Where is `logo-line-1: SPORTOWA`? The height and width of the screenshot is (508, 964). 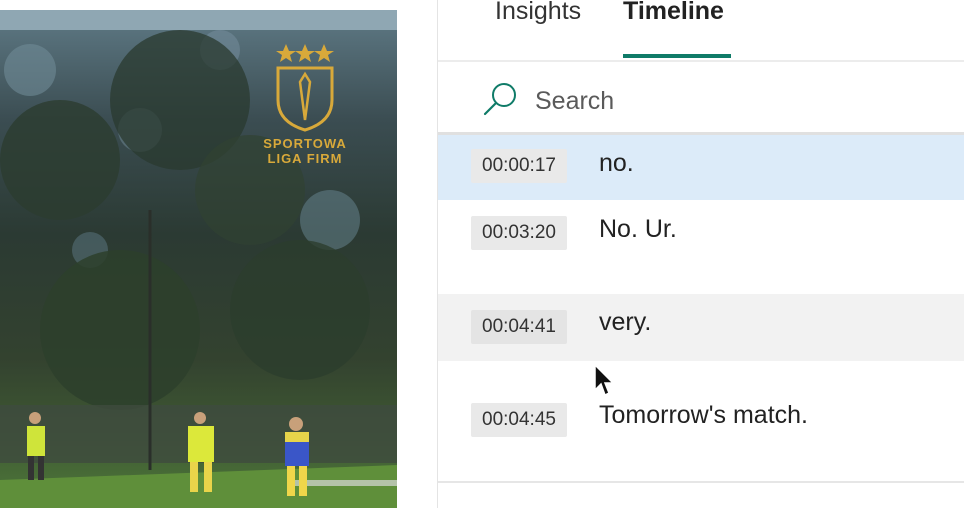 logo-line-1: SPORTOWA is located at coordinates (305, 143).